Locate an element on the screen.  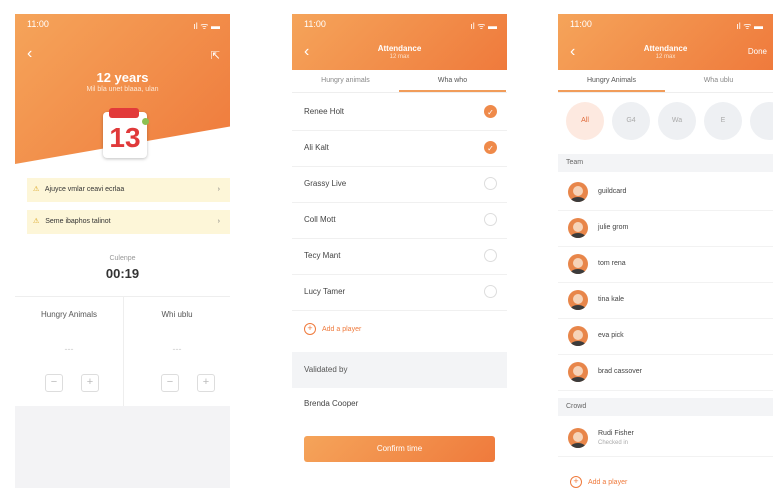
list-item: tom rena is located at coordinates (665, 264).